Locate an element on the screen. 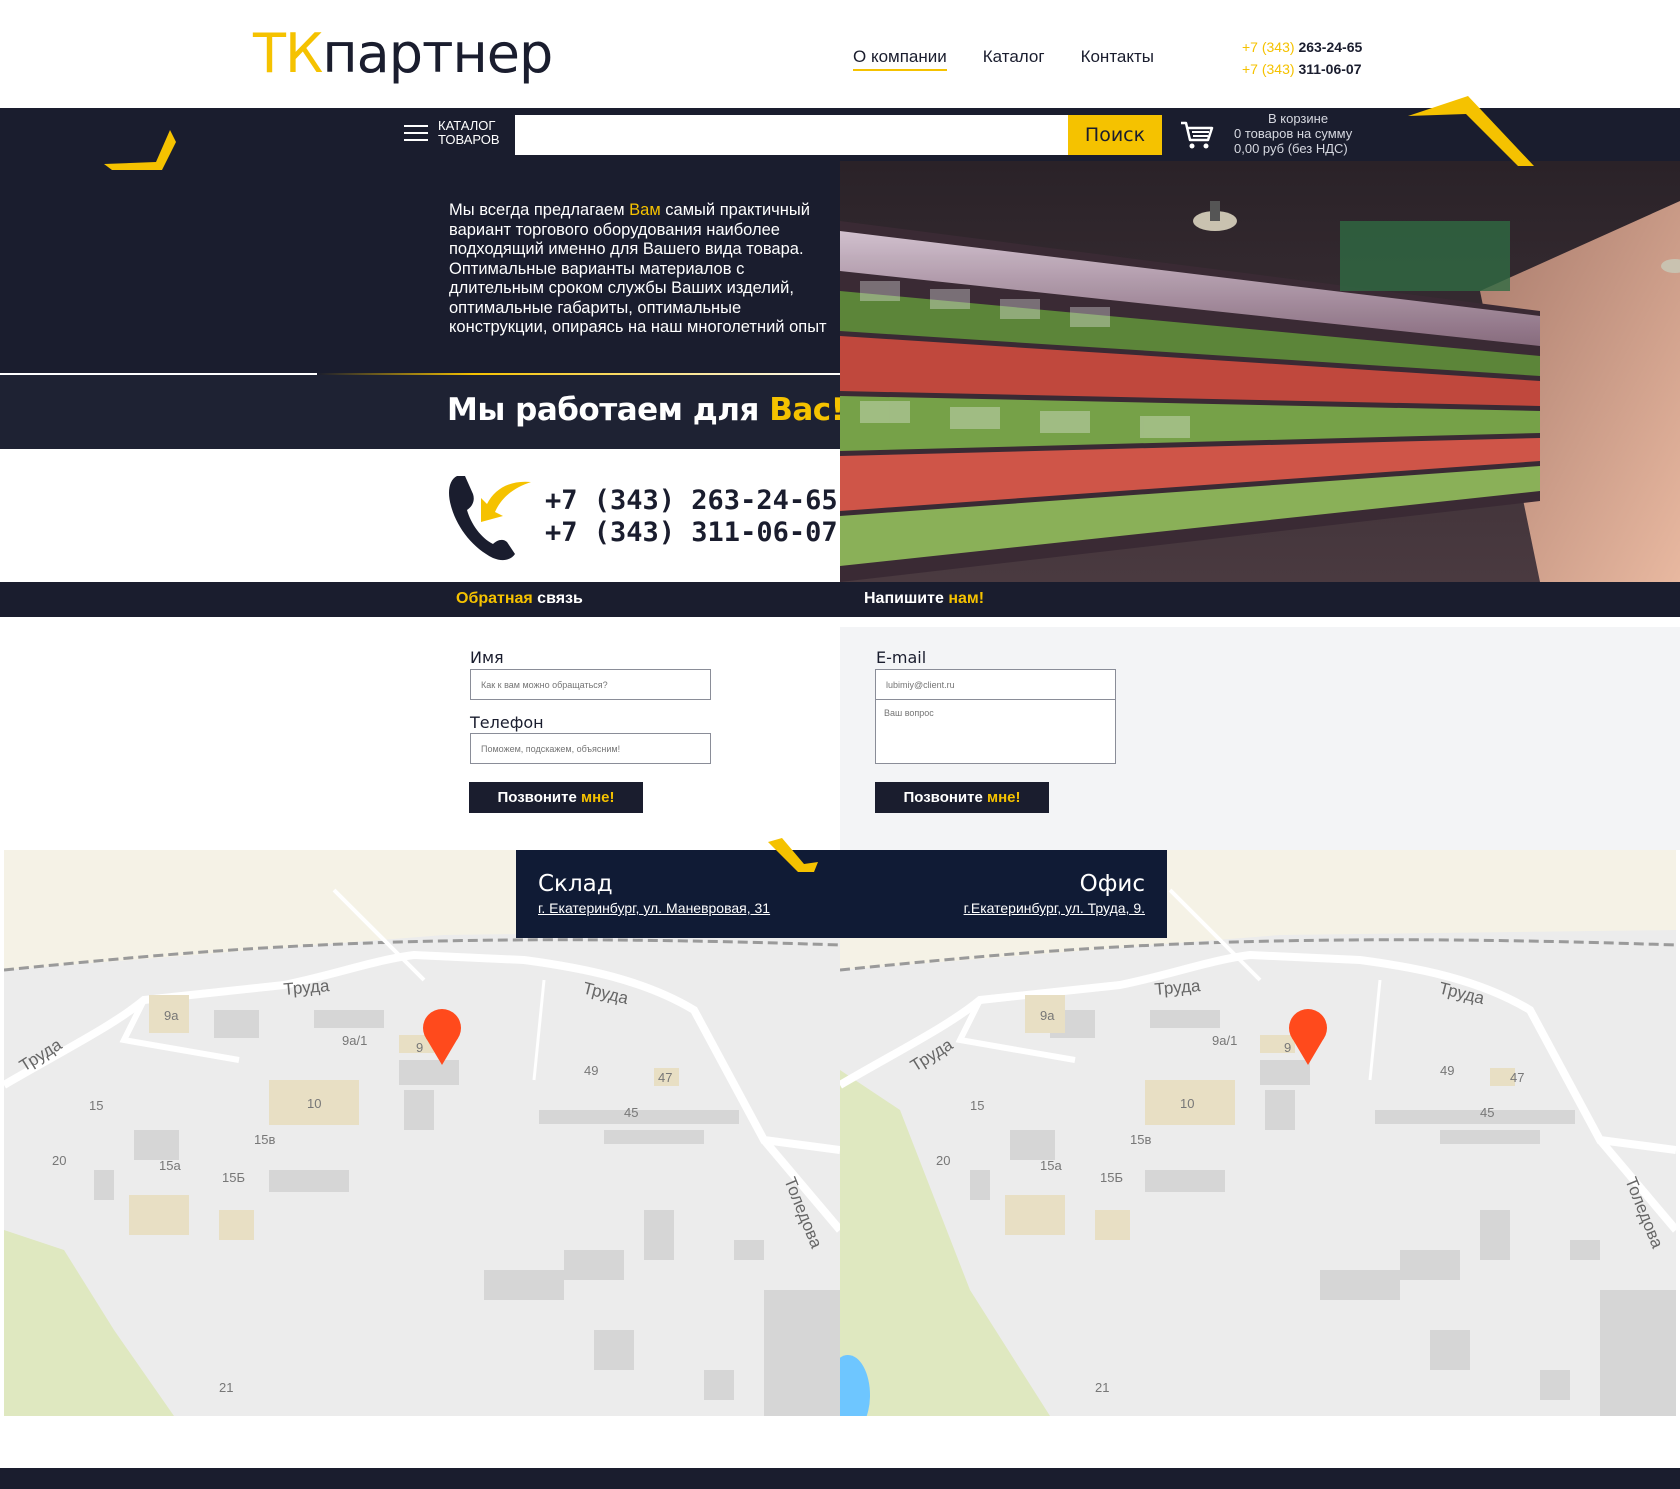 The width and height of the screenshot is (1680, 1489). cart-icon is located at coordinates (1197, 135).